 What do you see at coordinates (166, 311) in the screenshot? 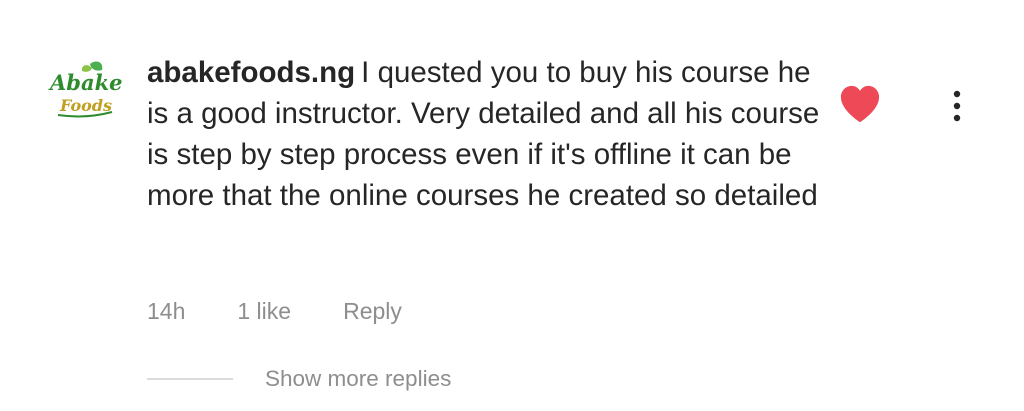
I see `comment-timestamp: 14h` at bounding box center [166, 311].